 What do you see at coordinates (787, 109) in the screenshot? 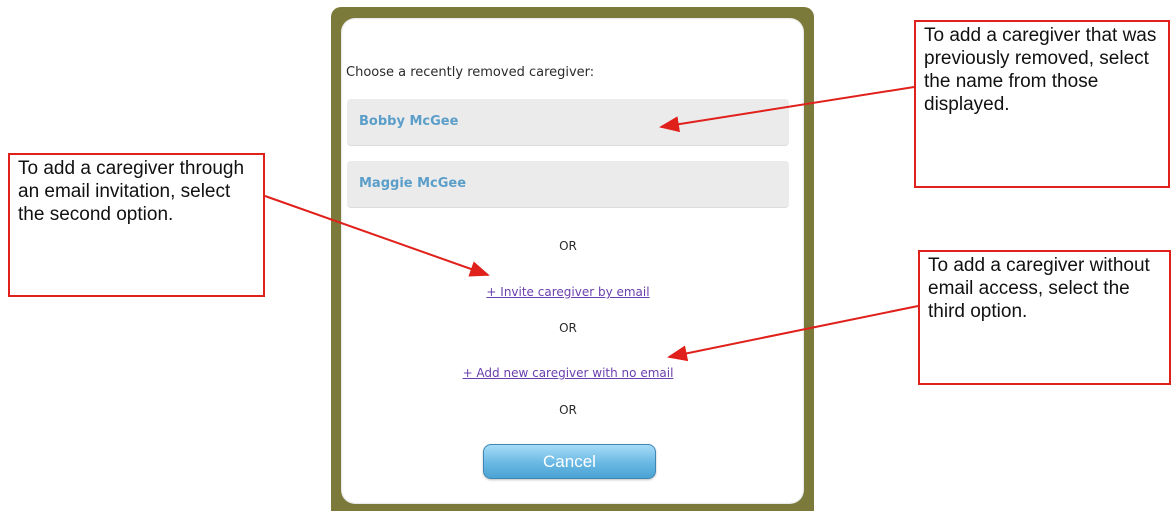
I see `arrow-previously-removed` at bounding box center [787, 109].